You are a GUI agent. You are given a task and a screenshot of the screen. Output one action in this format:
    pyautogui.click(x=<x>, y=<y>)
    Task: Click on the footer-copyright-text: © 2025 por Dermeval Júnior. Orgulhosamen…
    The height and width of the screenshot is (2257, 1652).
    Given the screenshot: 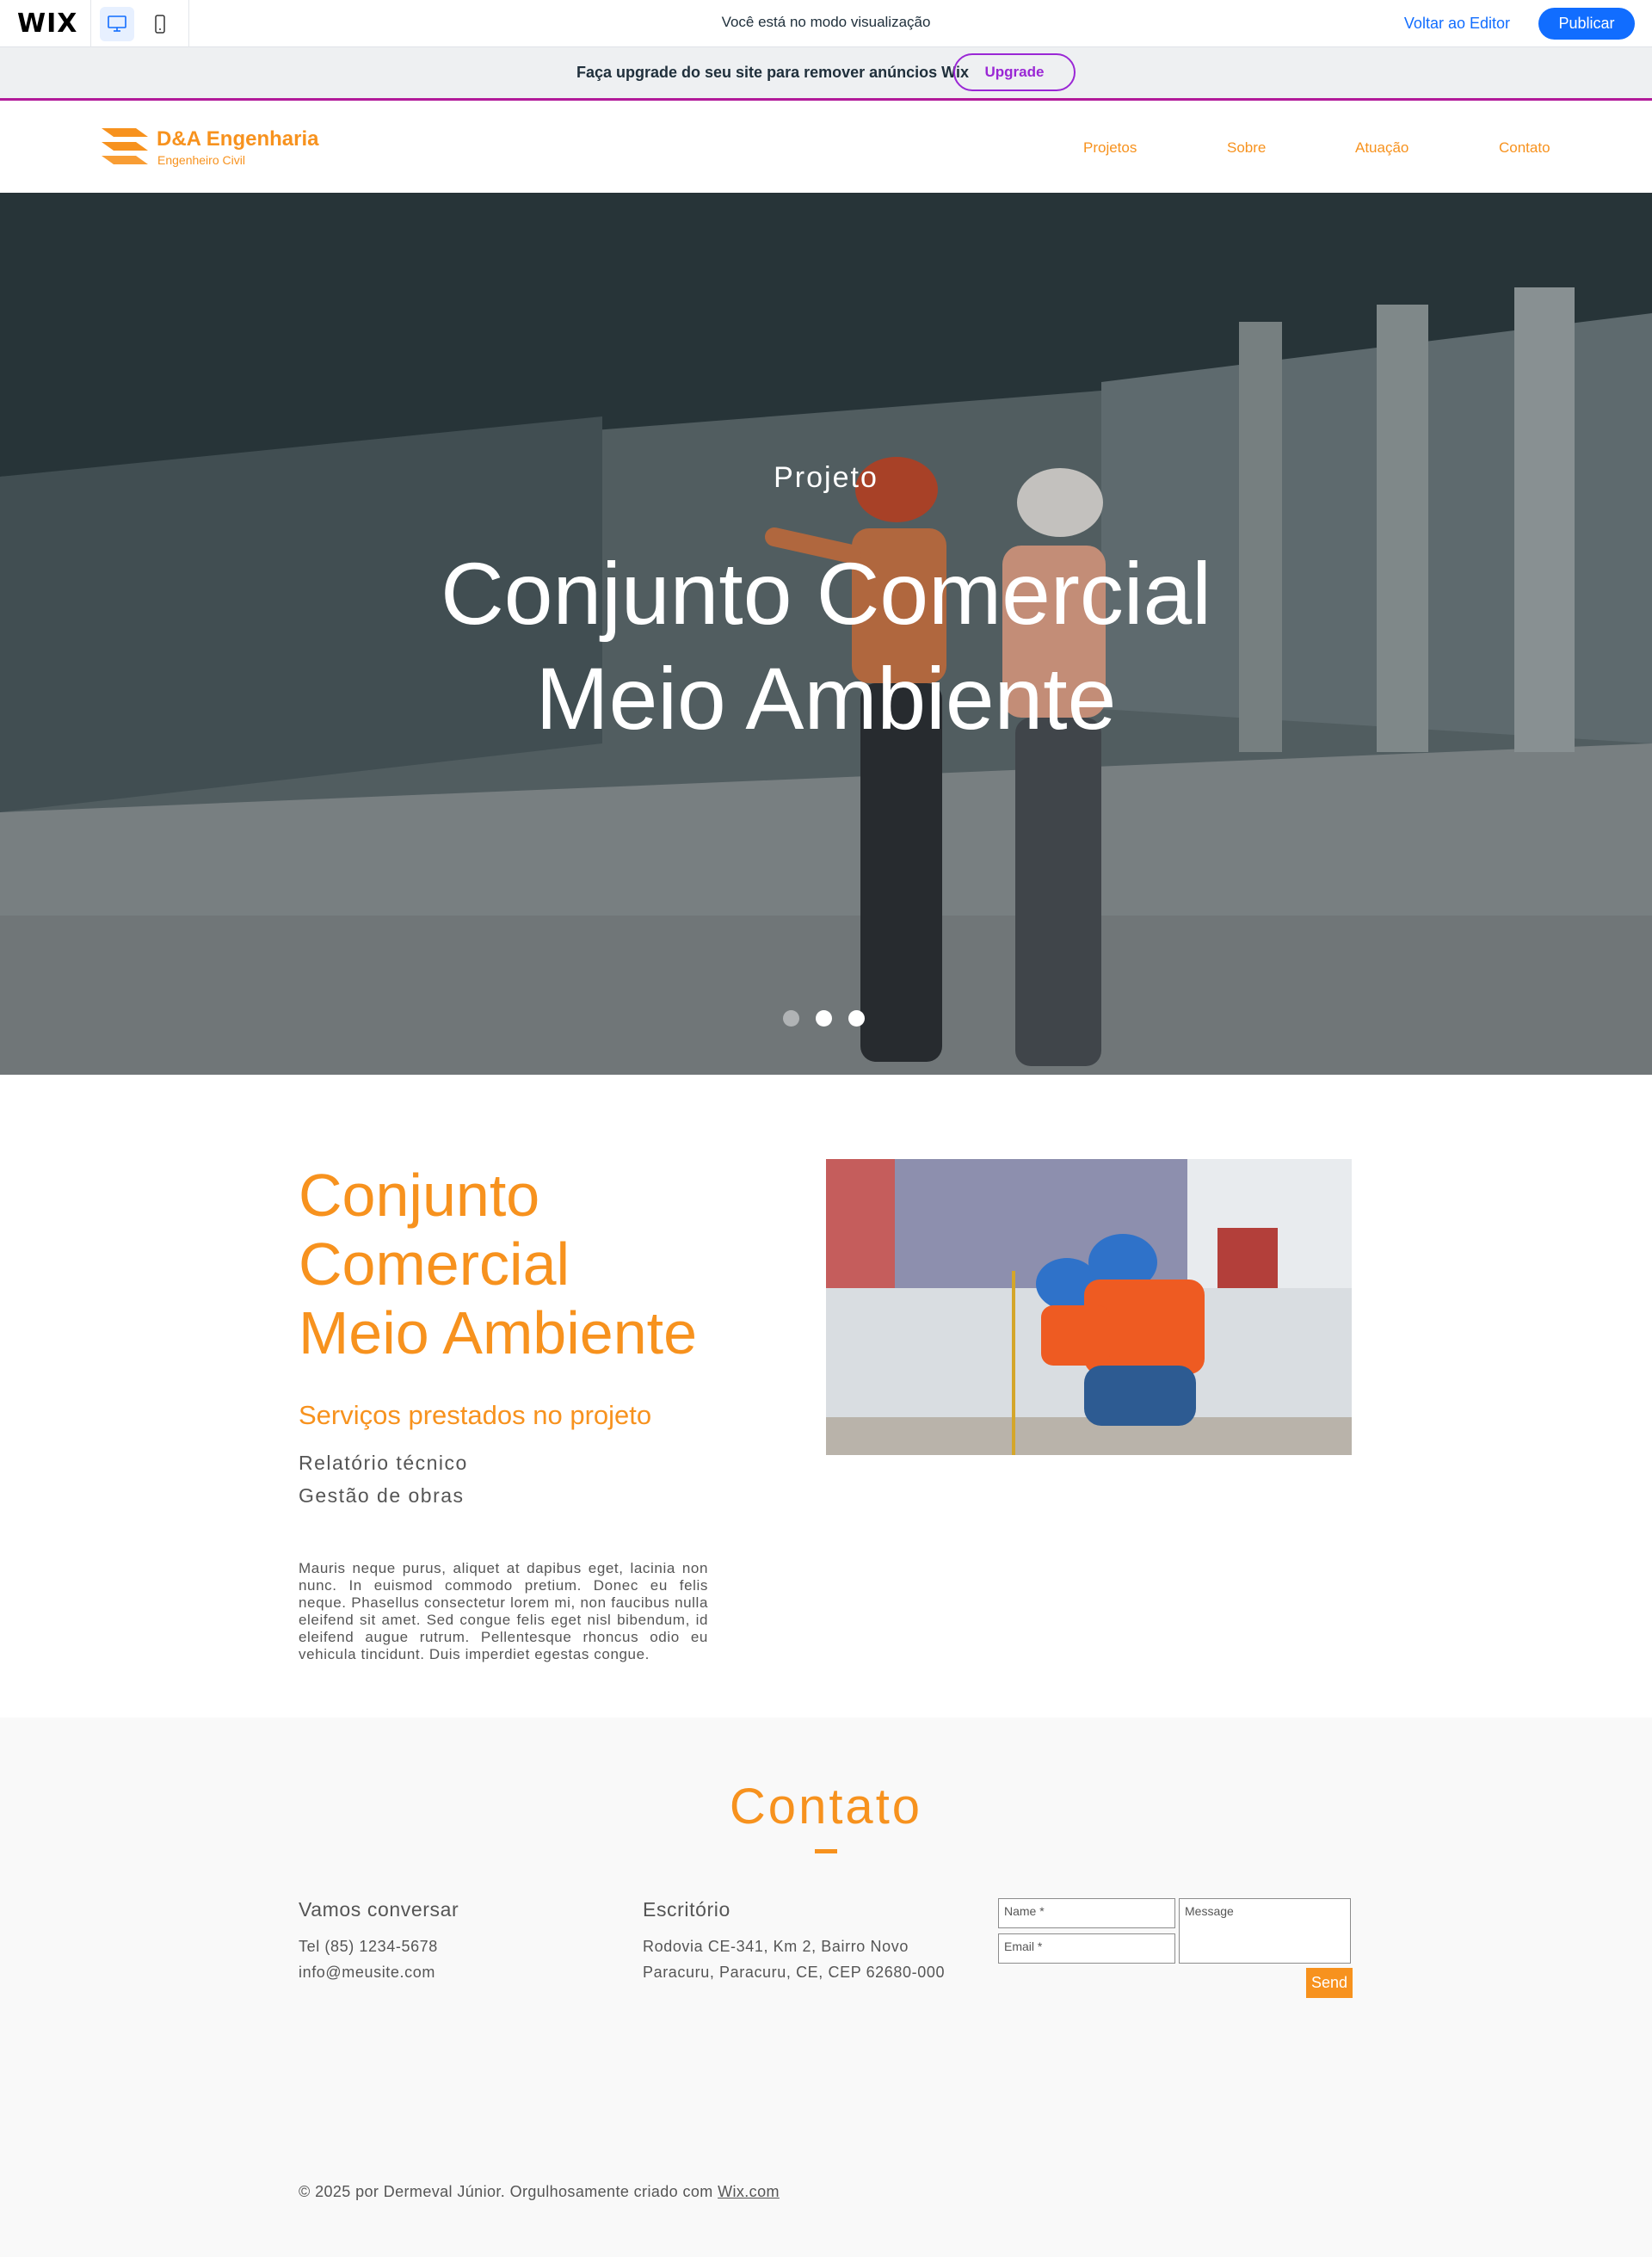 What is the action you would take?
    pyautogui.click(x=508, y=2191)
    